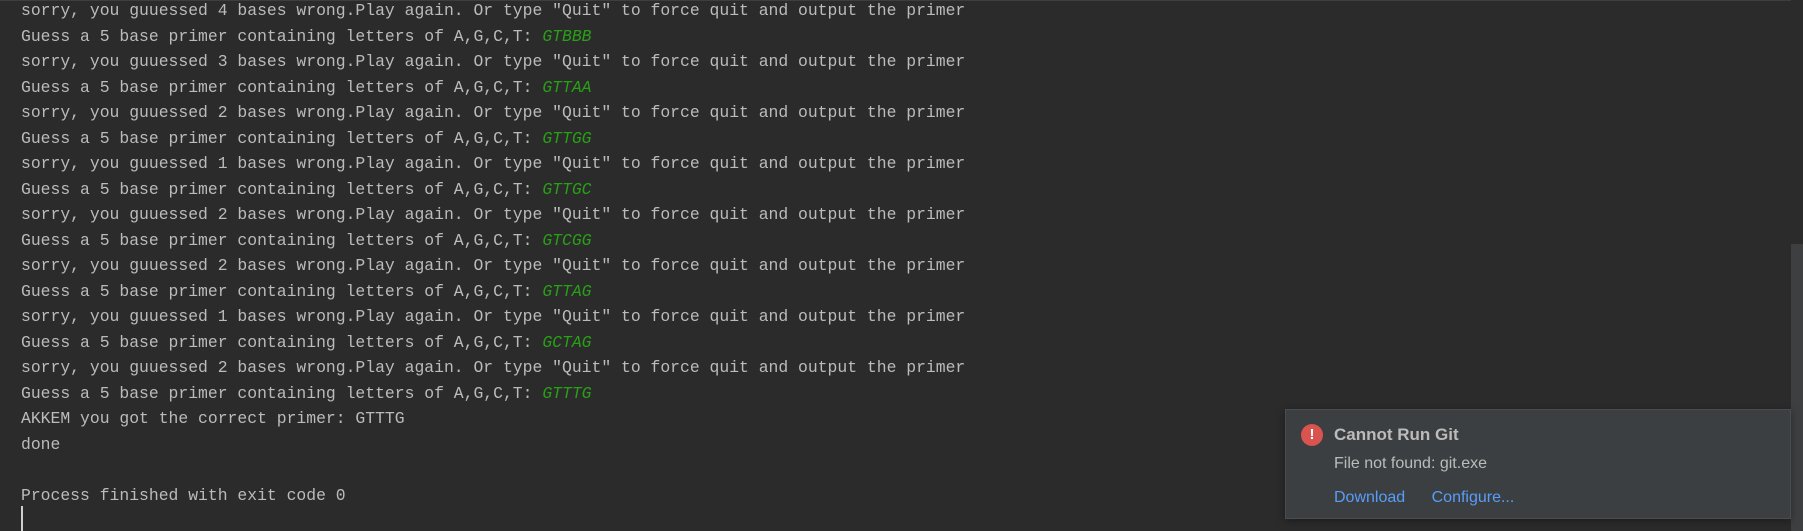 This screenshot has width=1803, height=531. What do you see at coordinates (567, 189) in the screenshot?
I see `user-input-text: GTTGC` at bounding box center [567, 189].